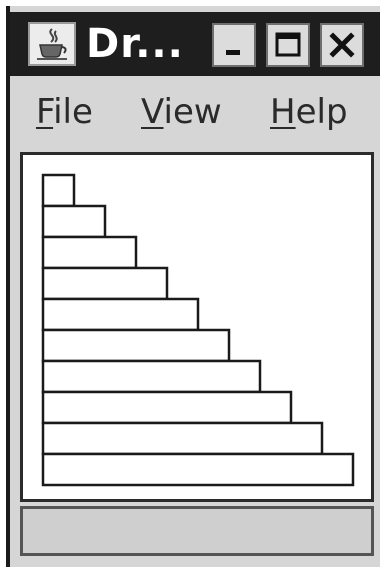 This screenshot has width=380, height=567. I want to click on maximize-icon, so click(288, 44).